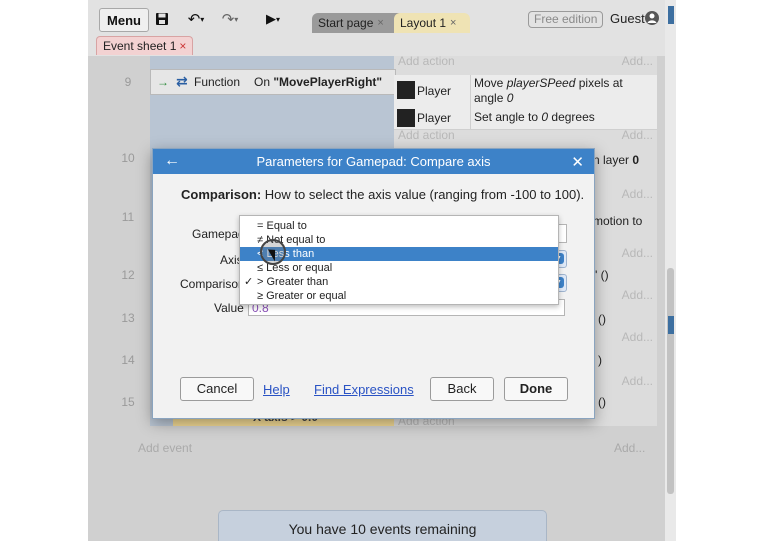 This screenshot has width=763, height=541. Describe the element at coordinates (124, 20) in the screenshot. I see `menu-button: Menu` at that location.